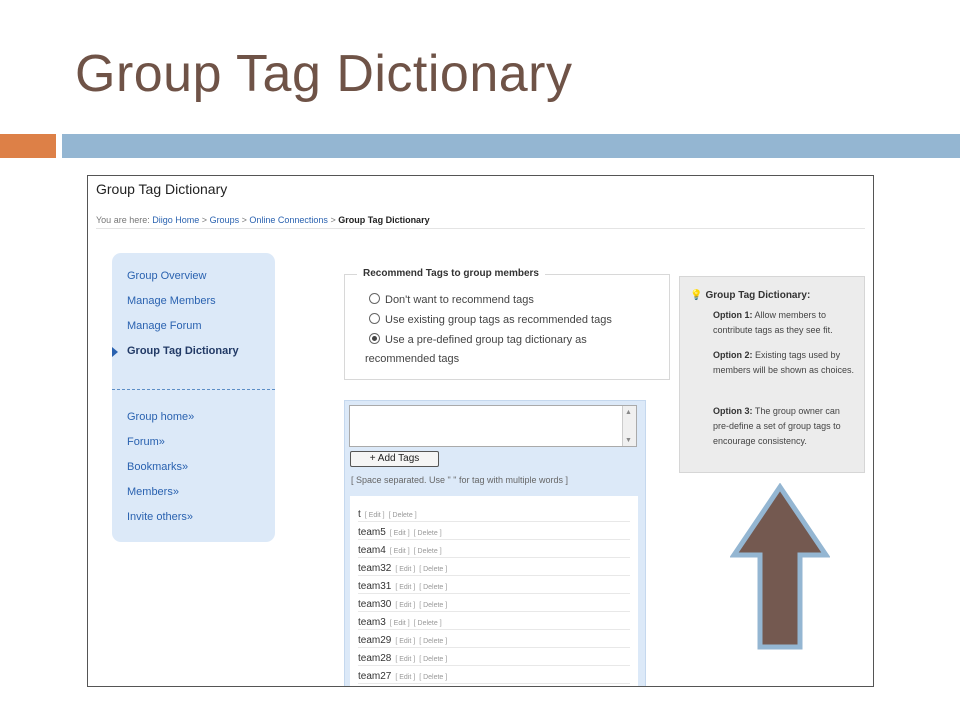 The height and width of the screenshot is (720, 960). I want to click on tag-name: team4, so click(372, 550).